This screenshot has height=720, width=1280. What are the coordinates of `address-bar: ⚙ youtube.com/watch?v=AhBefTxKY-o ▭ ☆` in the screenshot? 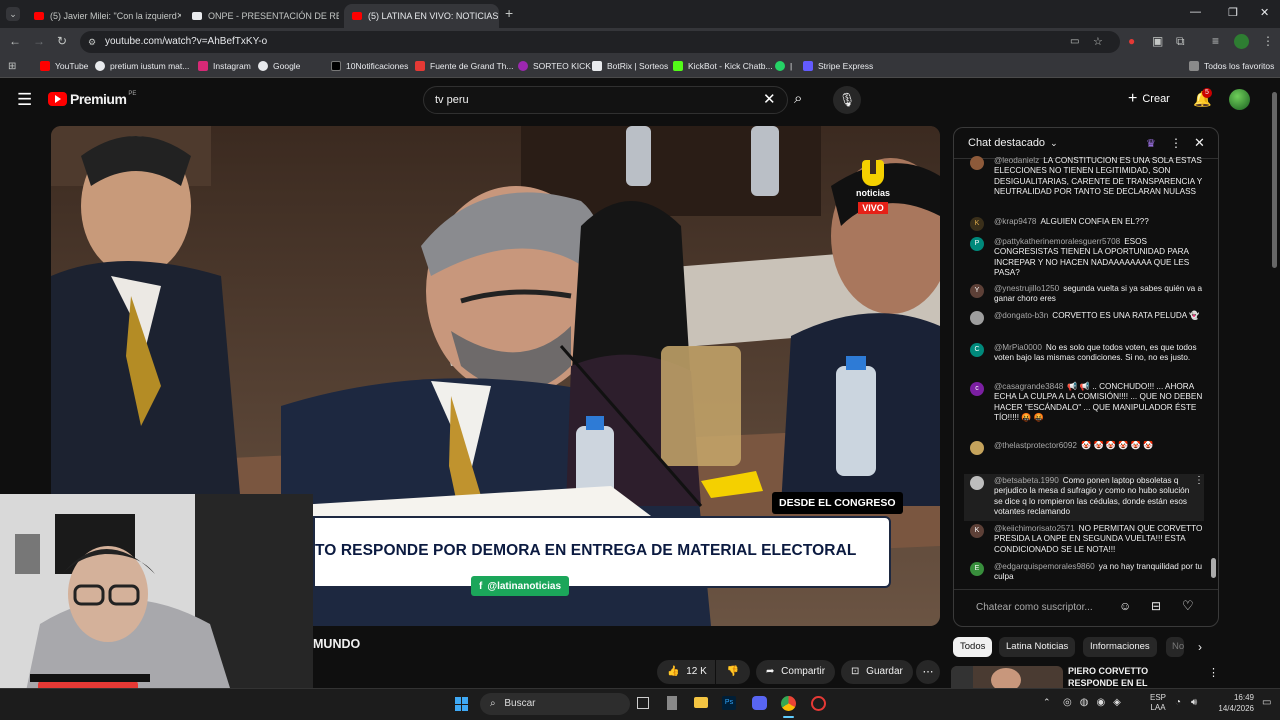 It's located at (600, 42).